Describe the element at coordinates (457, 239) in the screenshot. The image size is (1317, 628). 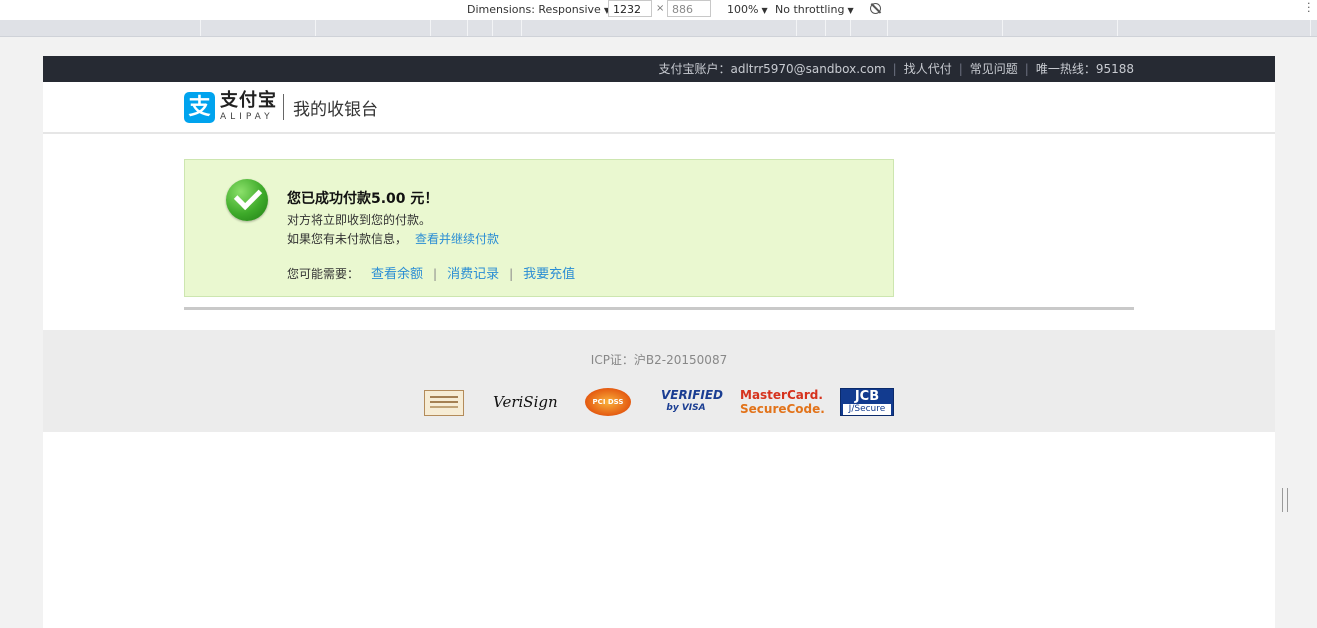
I see `view-continue-payment-link: 查看并继续付款` at that location.